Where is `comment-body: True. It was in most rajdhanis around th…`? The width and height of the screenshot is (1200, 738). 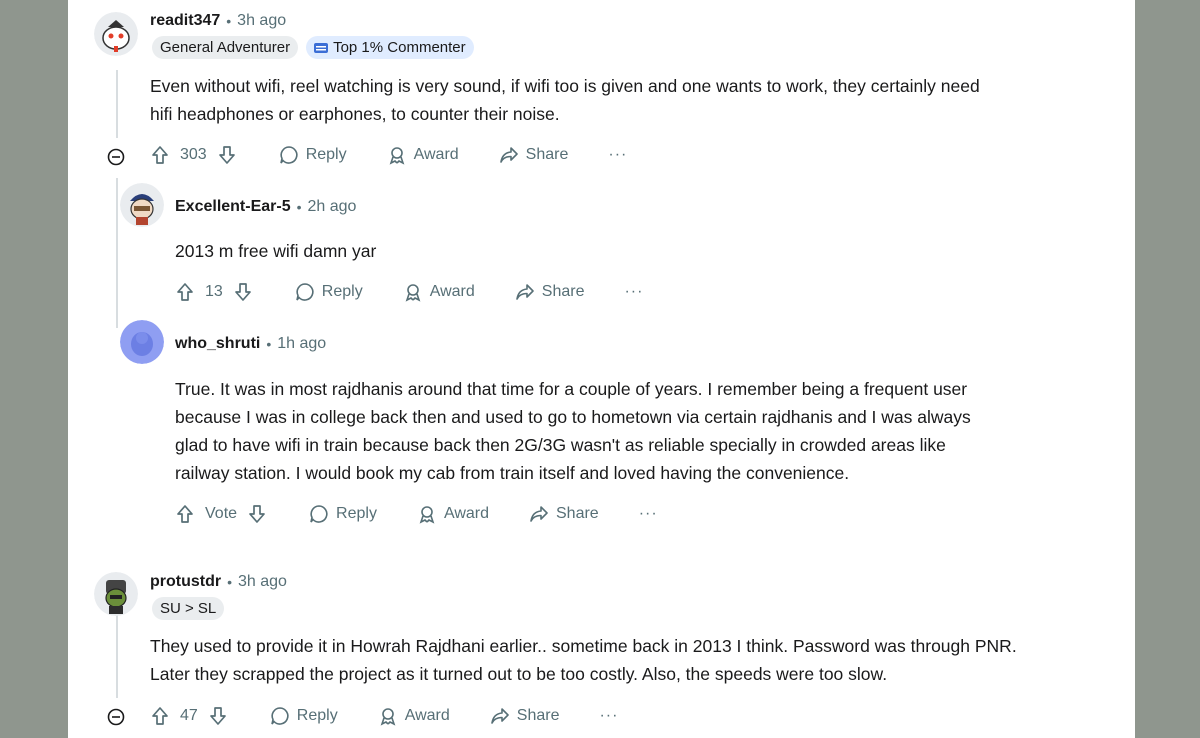
comment-body: True. It was in most rajdhanis around th… is located at coordinates (573, 431).